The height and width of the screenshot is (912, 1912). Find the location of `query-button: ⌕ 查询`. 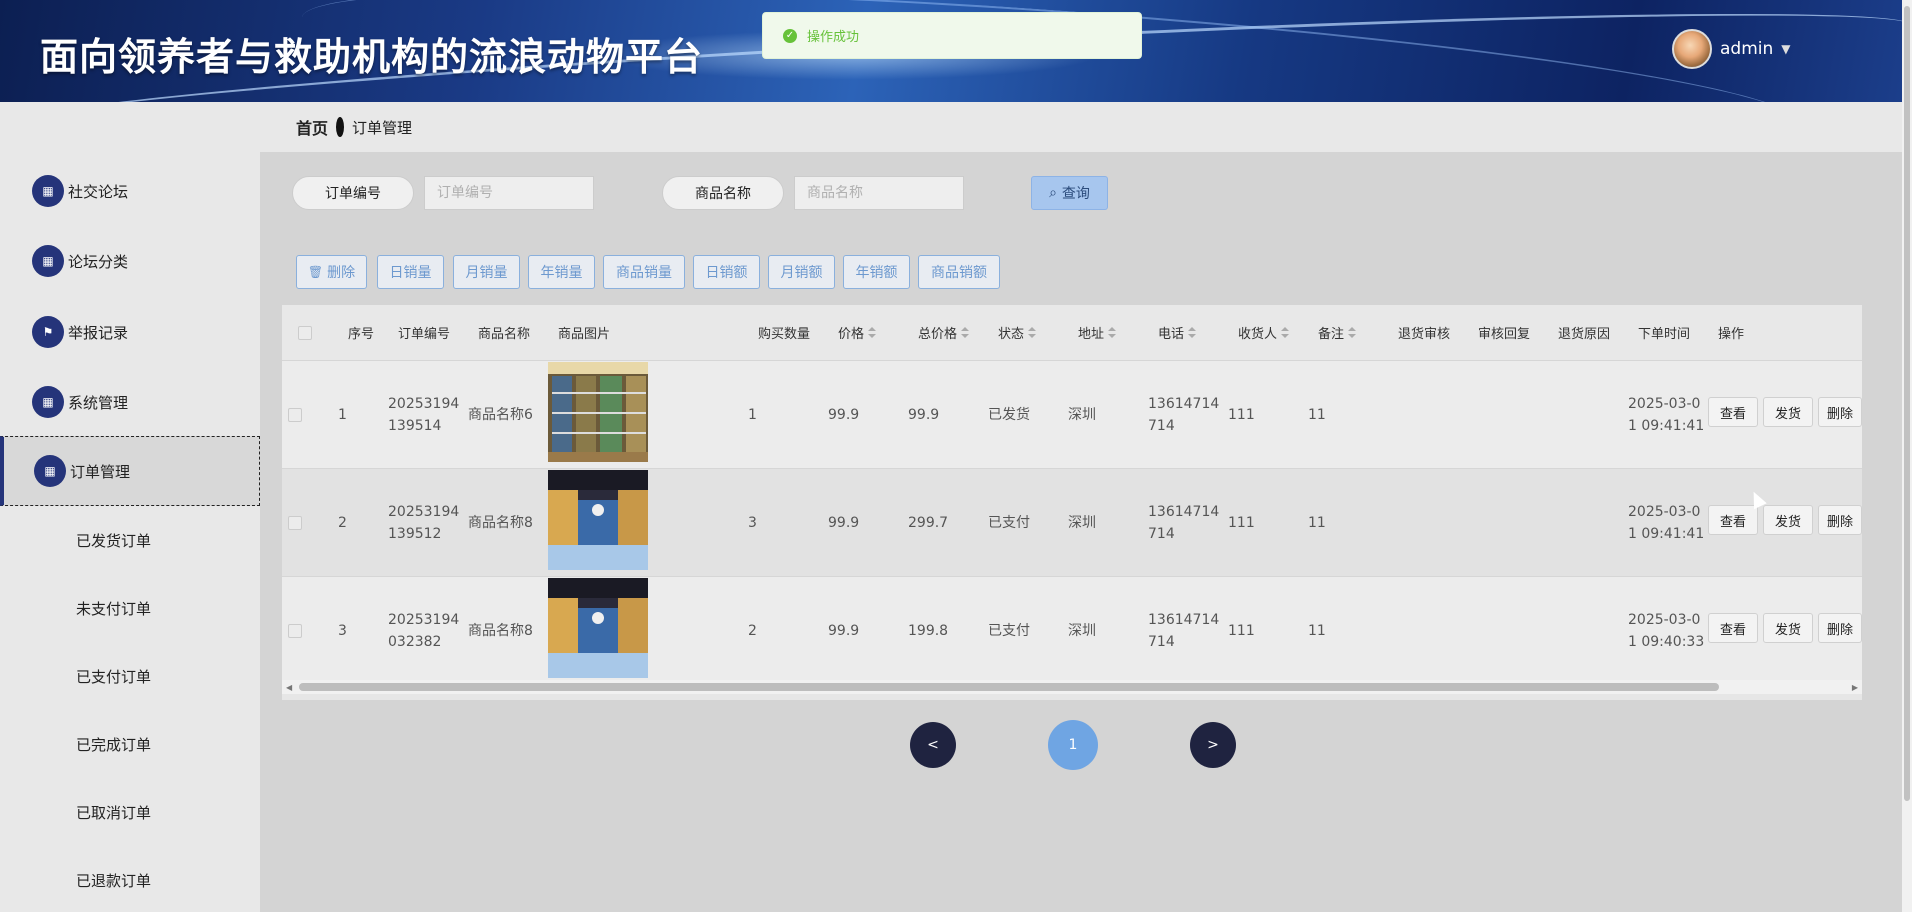

query-button: ⌕ 查询 is located at coordinates (1069, 193).